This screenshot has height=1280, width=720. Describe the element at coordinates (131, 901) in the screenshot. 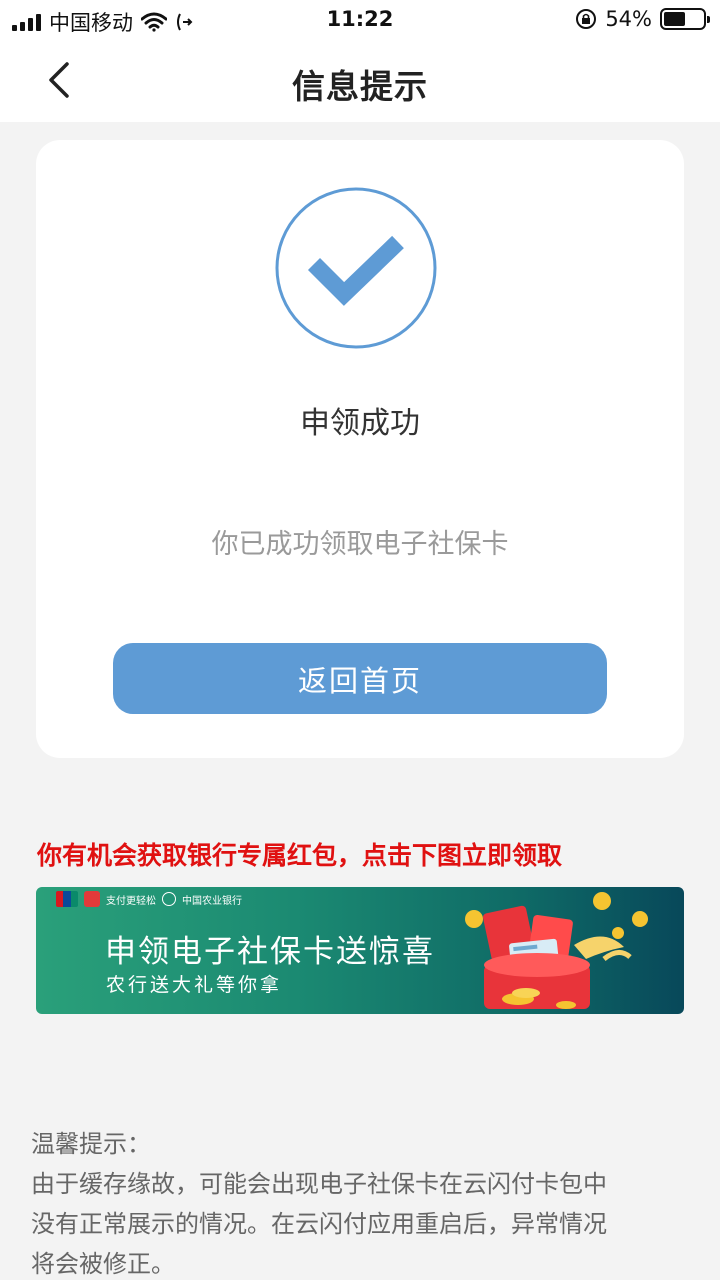

I see `banner-logo-text-1: 支付更轻松` at that location.